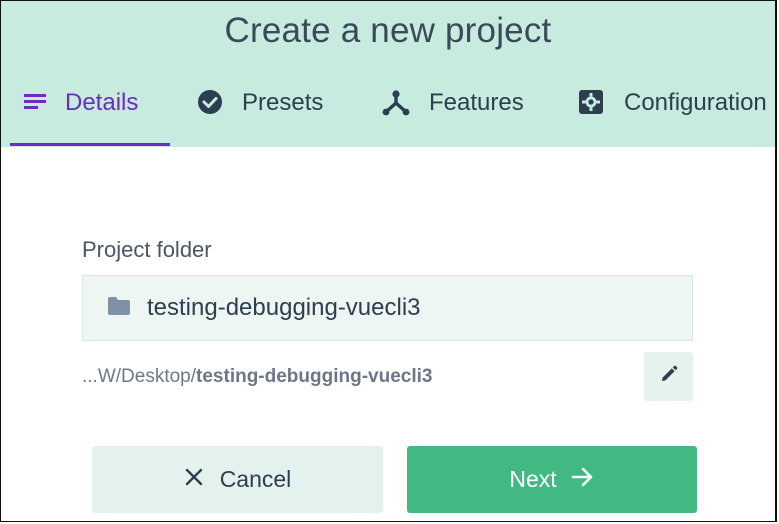  I want to click on next-button: Next, so click(552, 479).